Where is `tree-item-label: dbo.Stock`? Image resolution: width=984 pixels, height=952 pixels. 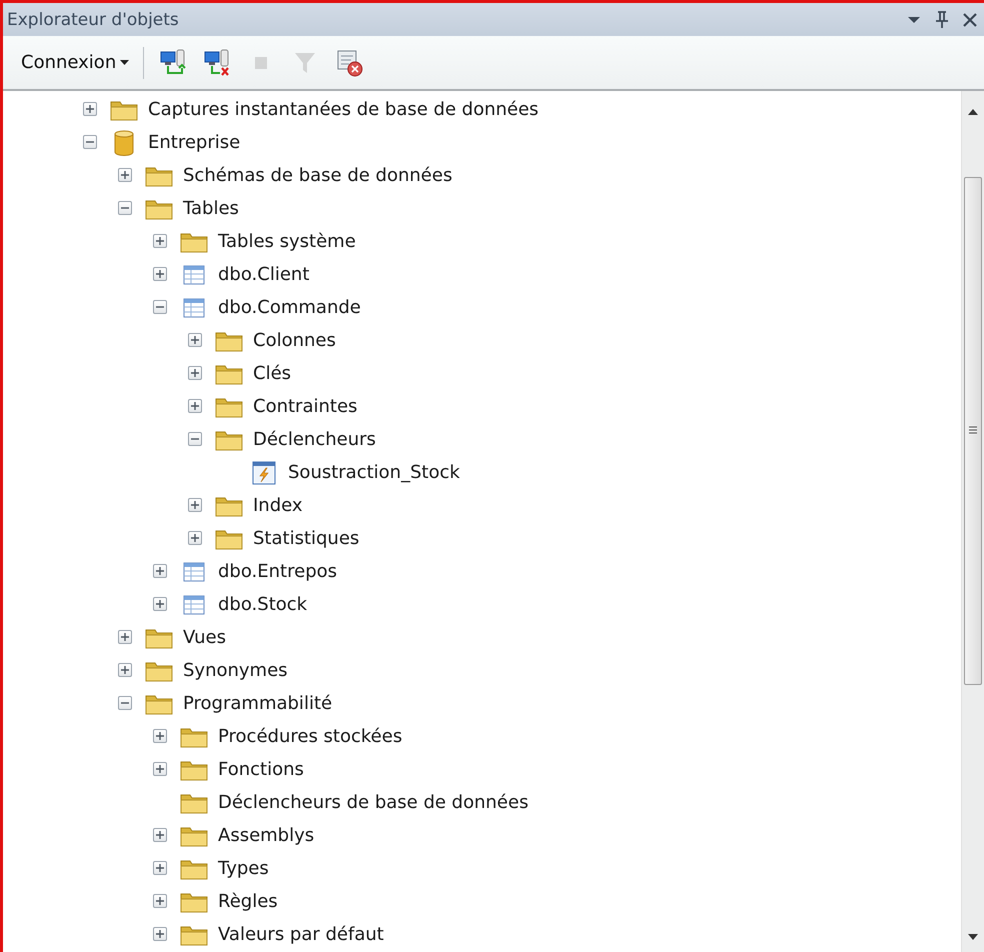
tree-item-label: dbo.Stock is located at coordinates (262, 604).